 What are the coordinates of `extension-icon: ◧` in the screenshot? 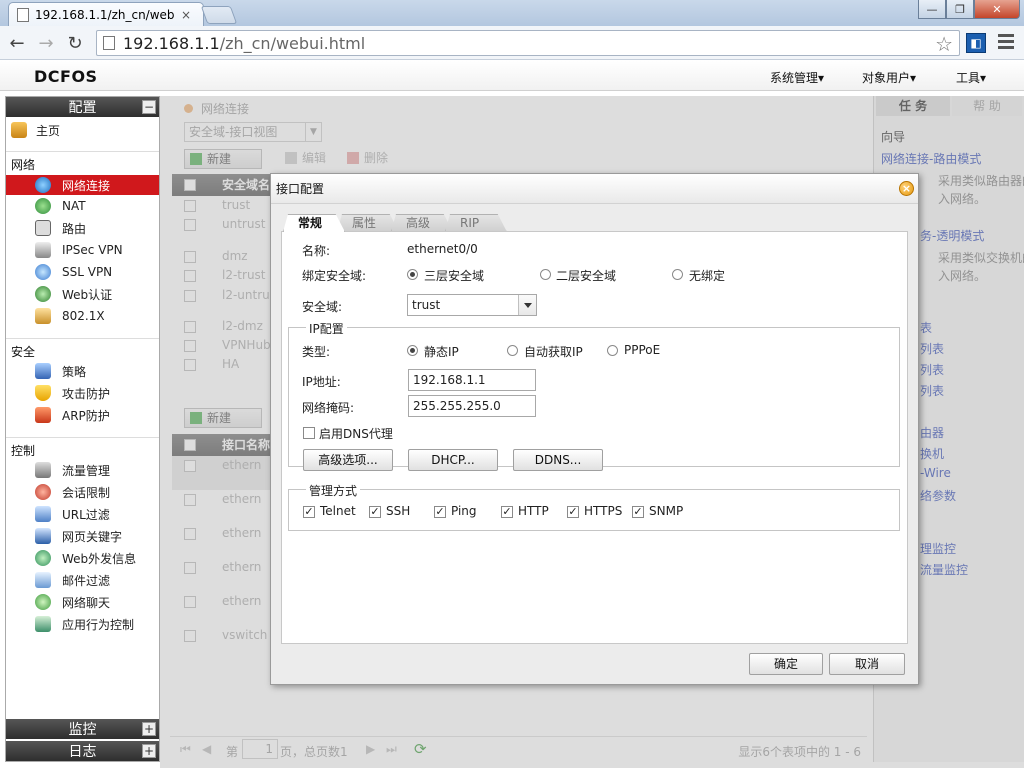 It's located at (976, 43).